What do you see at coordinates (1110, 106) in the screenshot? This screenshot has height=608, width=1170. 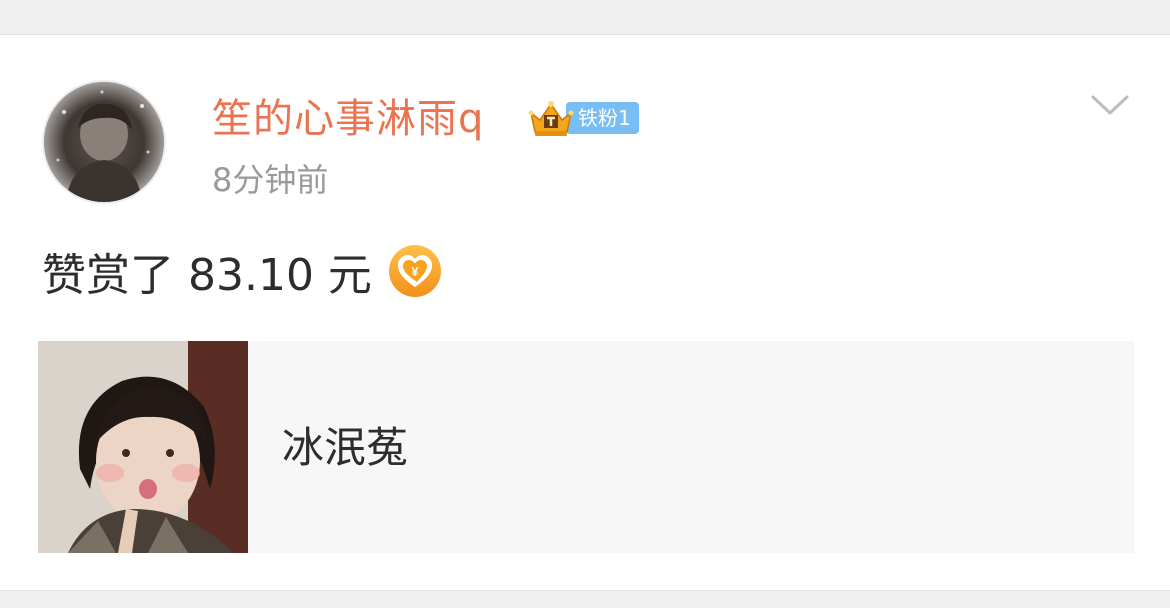 I see `chevron-down-icon` at bounding box center [1110, 106].